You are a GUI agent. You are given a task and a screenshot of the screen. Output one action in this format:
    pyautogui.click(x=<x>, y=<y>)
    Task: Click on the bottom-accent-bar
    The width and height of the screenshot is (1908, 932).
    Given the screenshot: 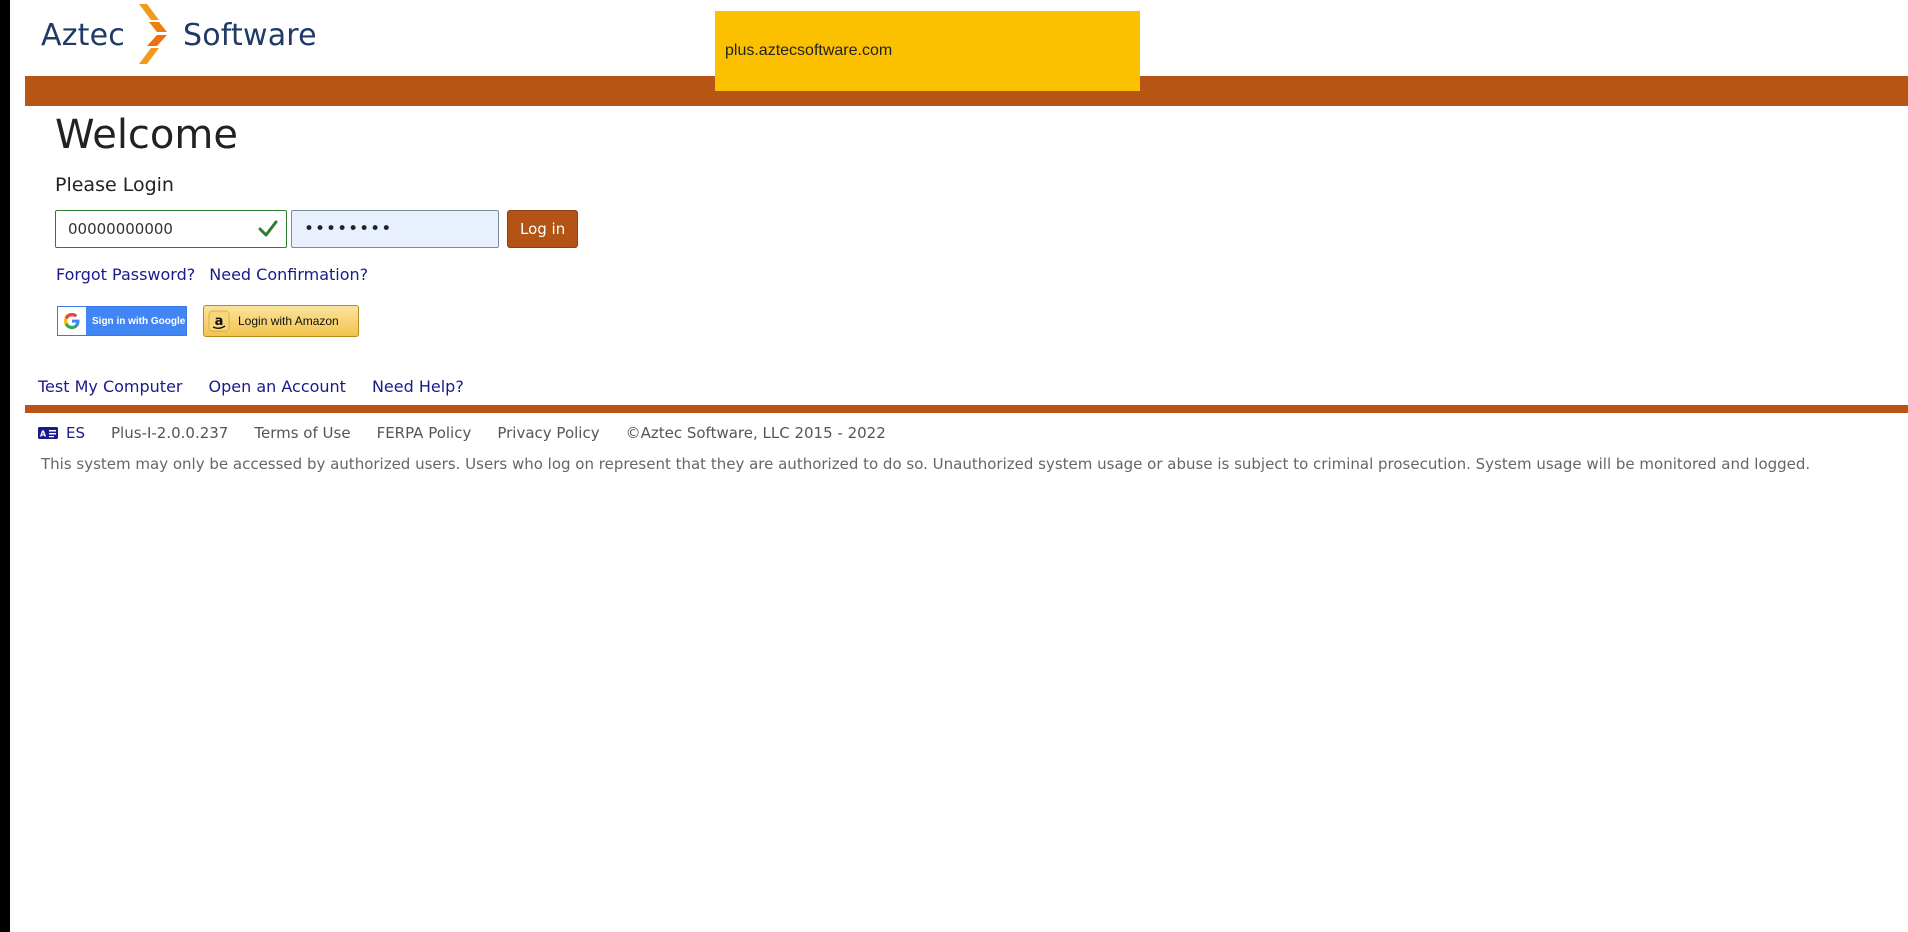 What is the action you would take?
    pyautogui.click(x=966, y=409)
    